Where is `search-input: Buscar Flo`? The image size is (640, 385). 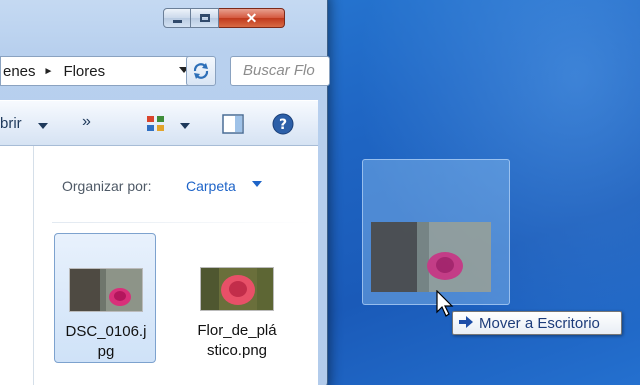 search-input: Buscar Flo is located at coordinates (280, 71).